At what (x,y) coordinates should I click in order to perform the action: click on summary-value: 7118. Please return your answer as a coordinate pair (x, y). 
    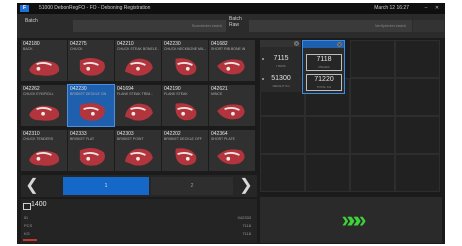
    Looking at the image, I should click on (246, 233).